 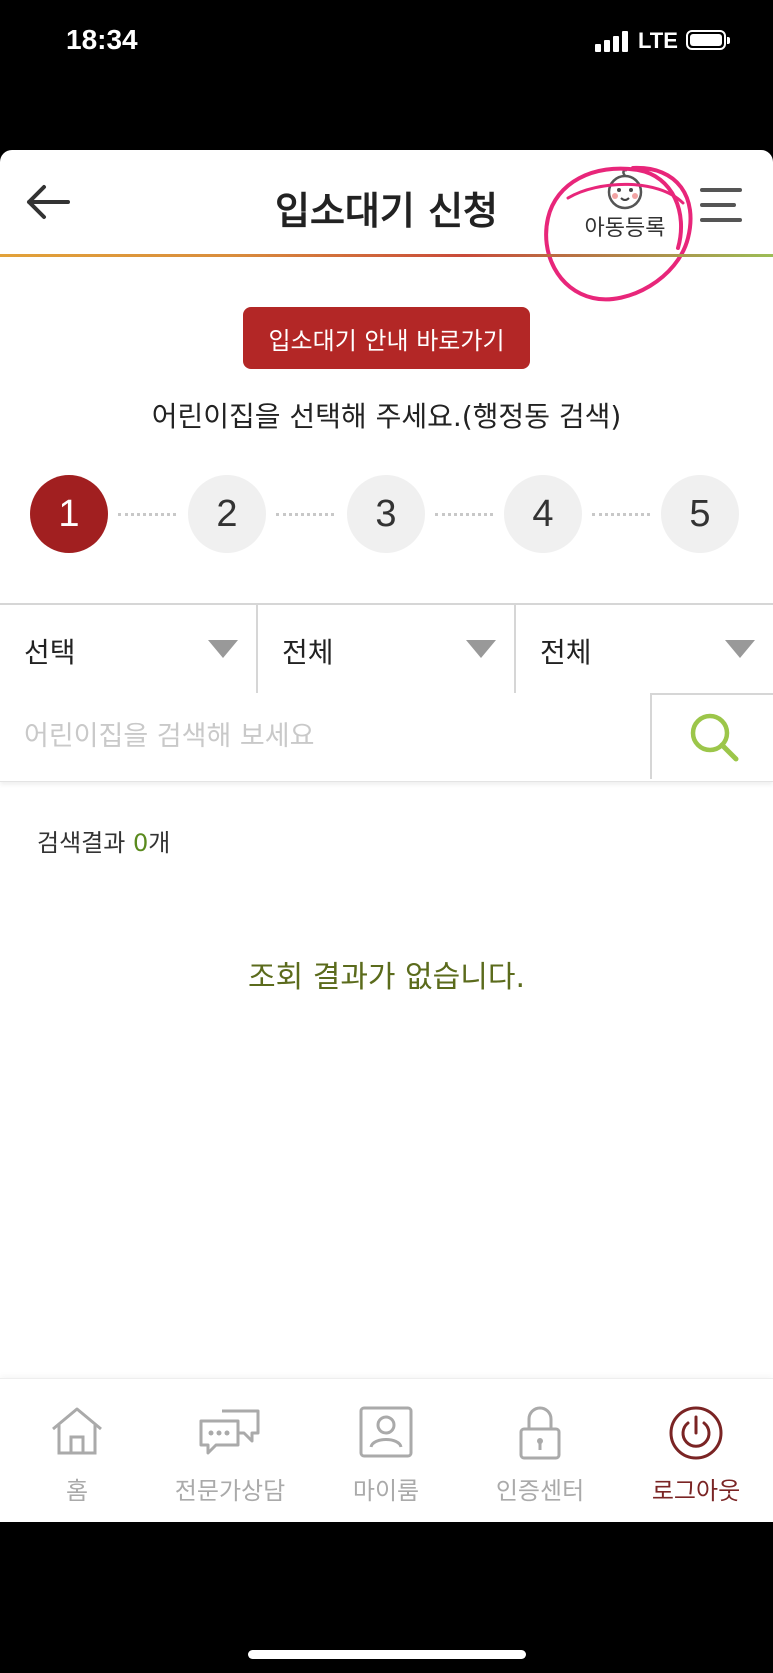 I want to click on district-select: 전체, so click(x=387, y=649).